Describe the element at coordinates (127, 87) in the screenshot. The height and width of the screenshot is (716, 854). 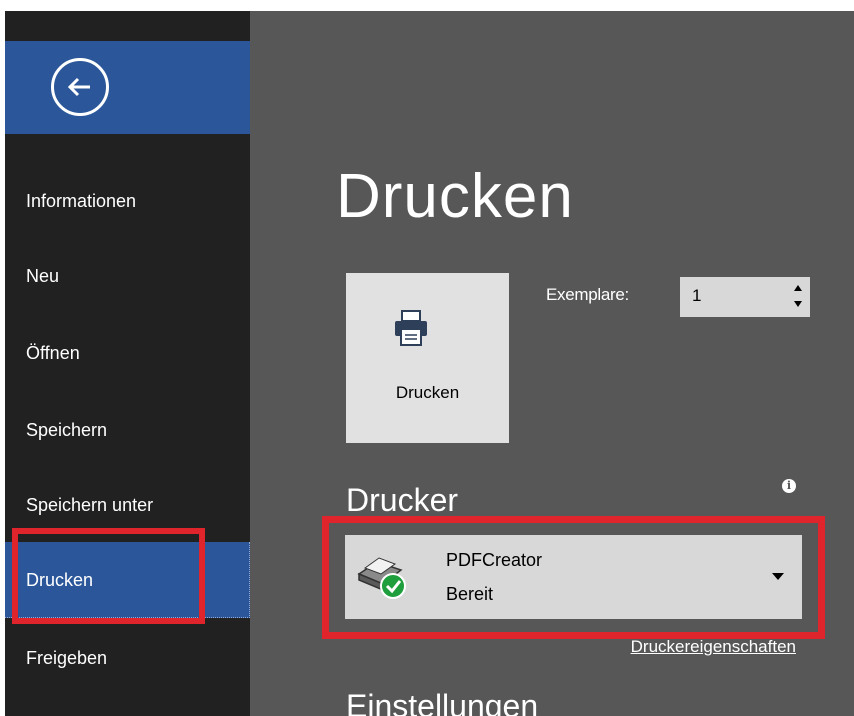
I see `back-button-area` at that location.